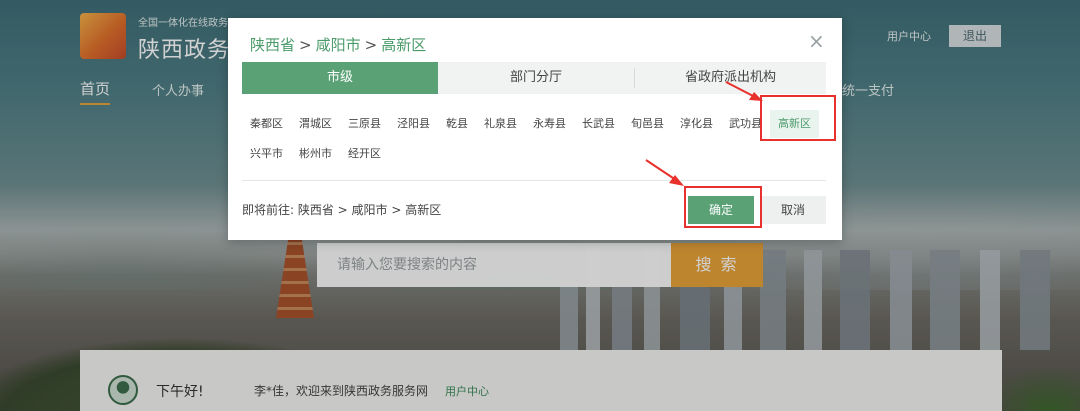 This screenshot has width=1080, height=411. What do you see at coordinates (696, 124) in the screenshot?
I see `district-item: 淳化县` at bounding box center [696, 124].